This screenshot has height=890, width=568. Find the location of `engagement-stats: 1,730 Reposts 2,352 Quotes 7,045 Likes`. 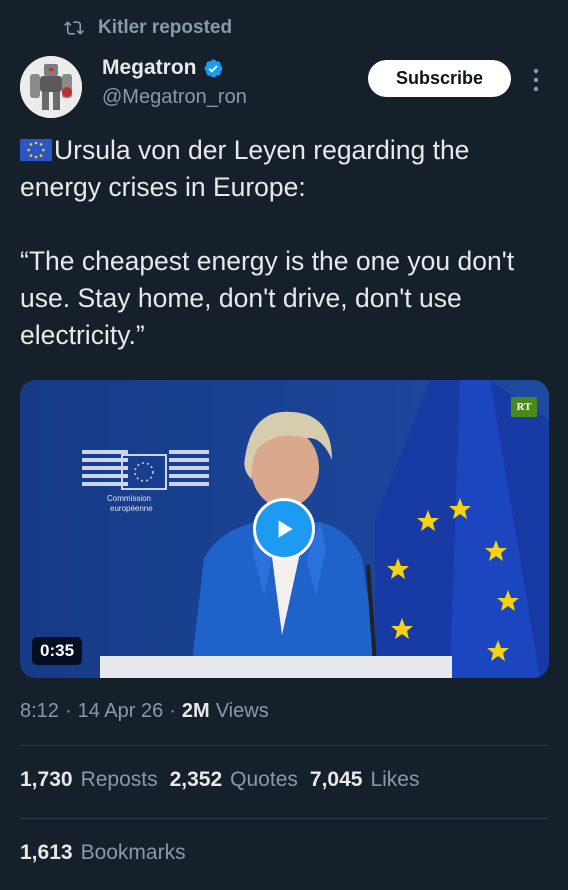

engagement-stats: 1,730 Reposts 2,352 Quotes 7,045 Likes is located at coordinates (219, 780).